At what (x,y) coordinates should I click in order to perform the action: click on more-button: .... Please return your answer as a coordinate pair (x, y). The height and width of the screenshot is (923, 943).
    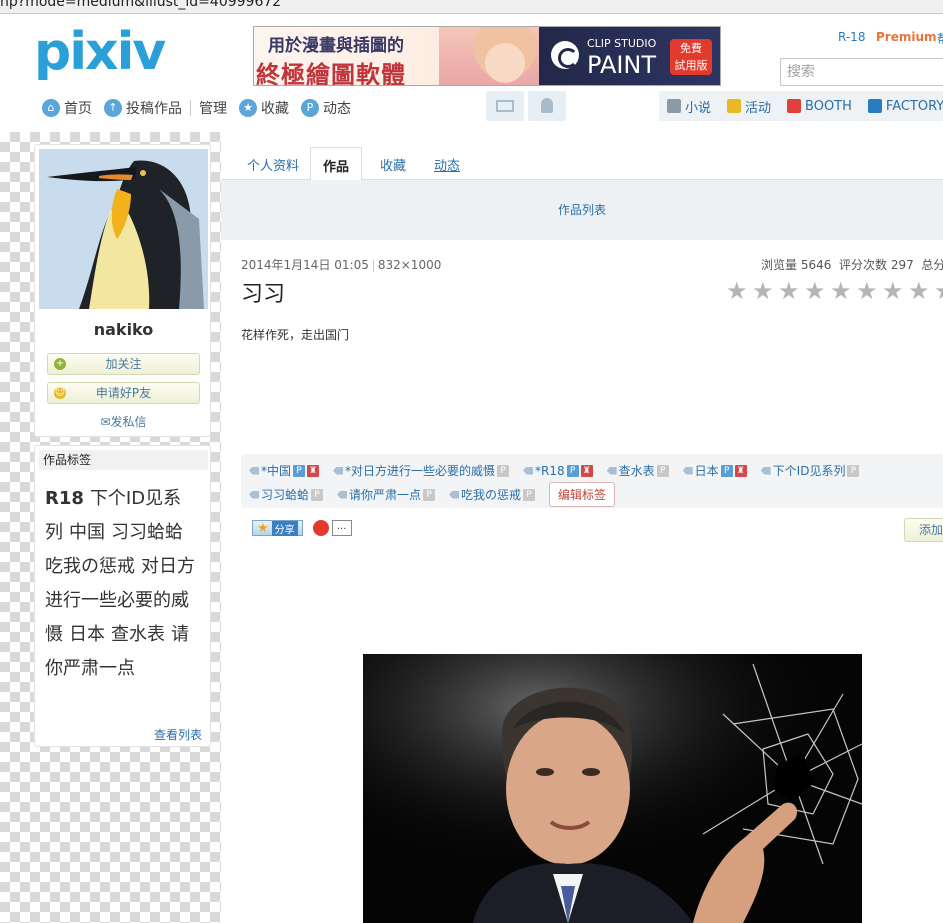
    Looking at the image, I should click on (341, 528).